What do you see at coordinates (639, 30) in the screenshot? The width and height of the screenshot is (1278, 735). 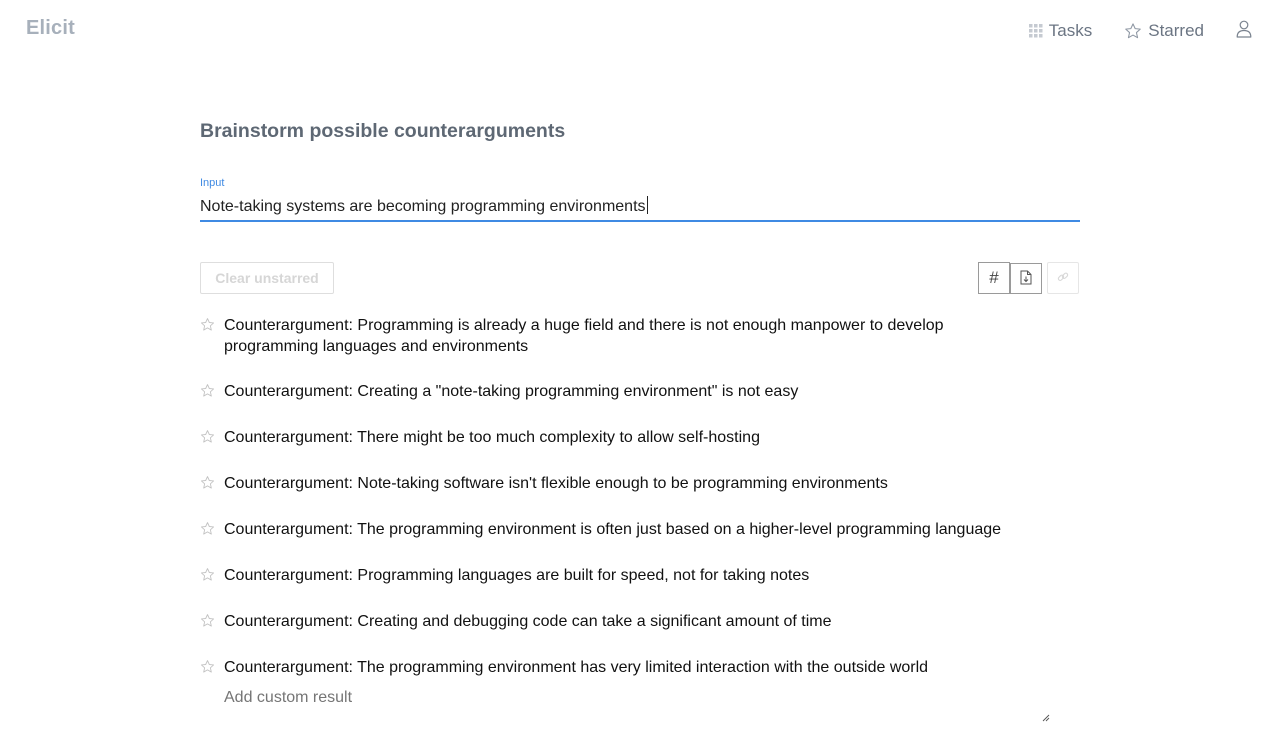 I see `top-bar: Elicit Tasks Starred` at bounding box center [639, 30].